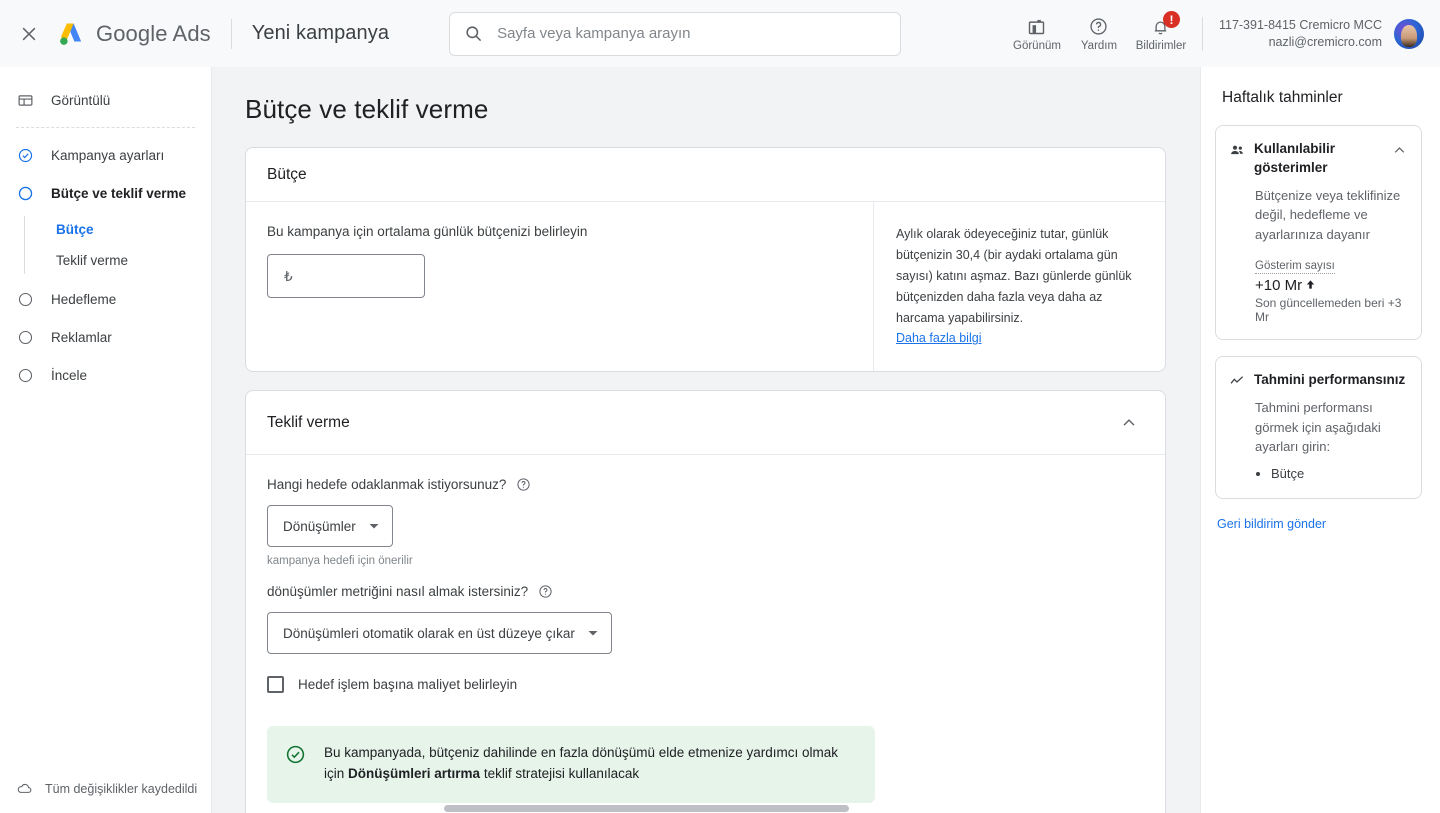 This screenshot has width=1440, height=813. Describe the element at coordinates (691, 33) in the screenshot. I see `search-input` at that location.